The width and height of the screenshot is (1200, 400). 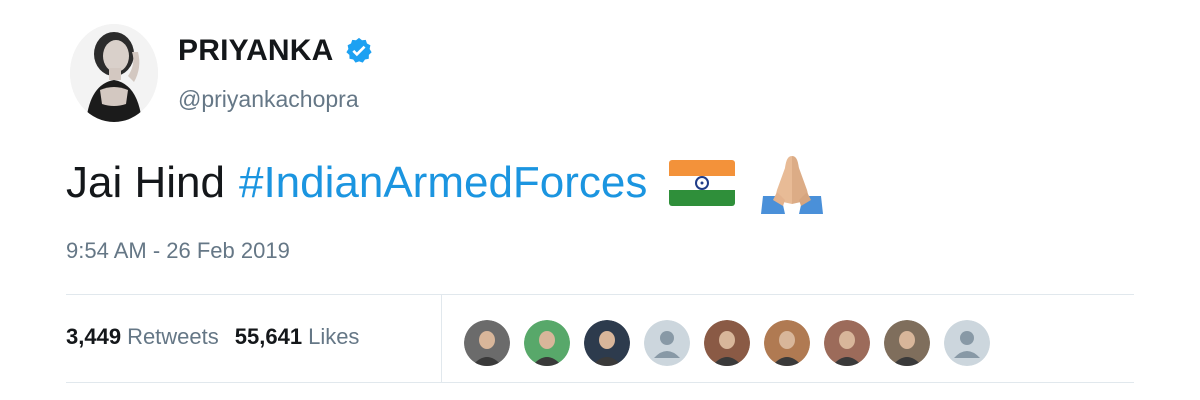 I want to click on india-flag-icon, so click(x=702, y=183).